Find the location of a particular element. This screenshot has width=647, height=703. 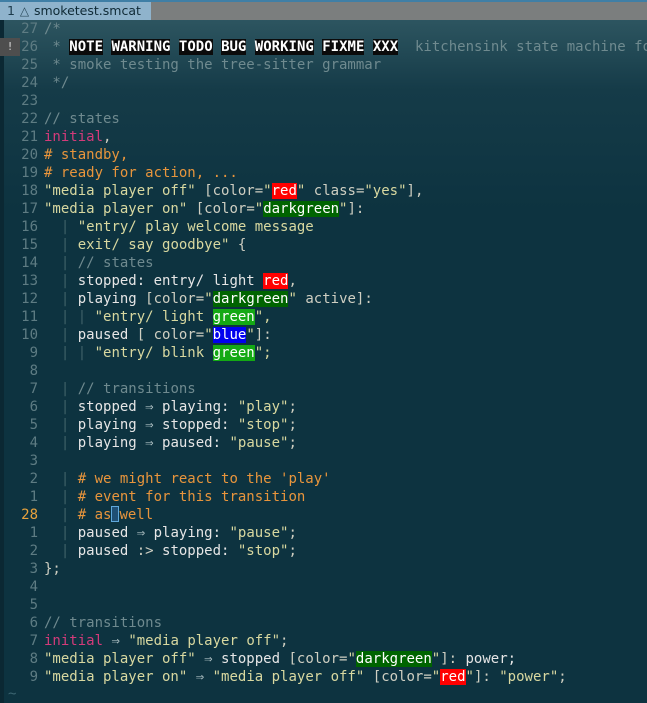

code-line: 5 is located at coordinates (323, 605).